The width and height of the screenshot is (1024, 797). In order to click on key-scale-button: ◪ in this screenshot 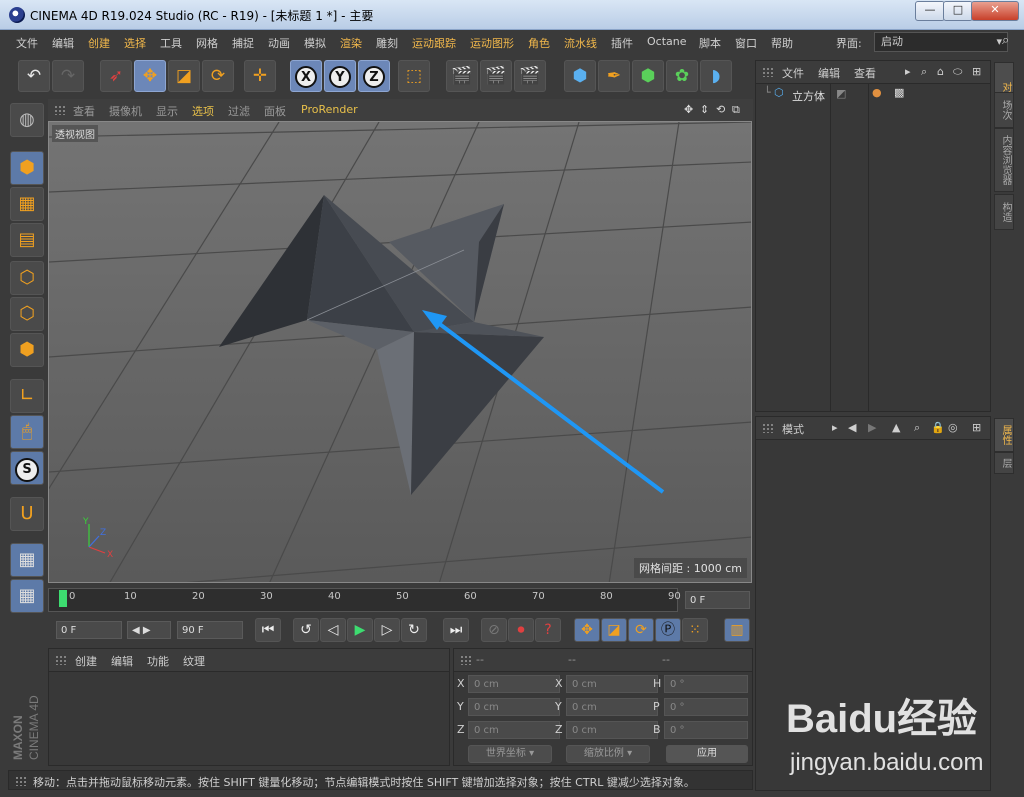, I will do `click(614, 630)`.